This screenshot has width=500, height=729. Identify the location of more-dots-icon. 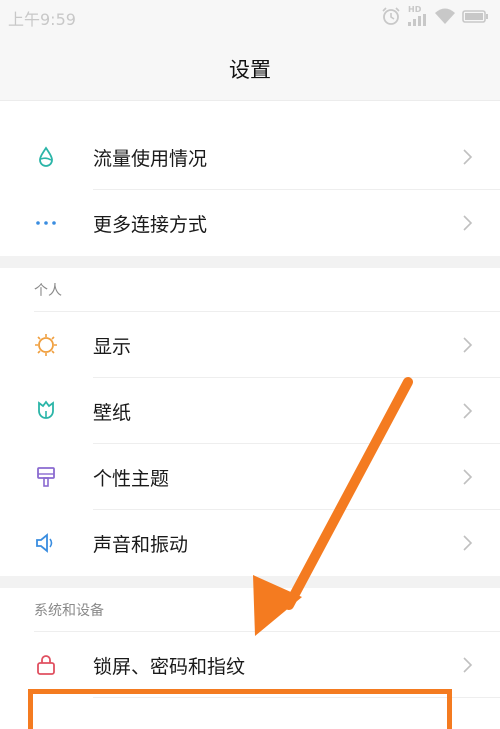
(46, 223).